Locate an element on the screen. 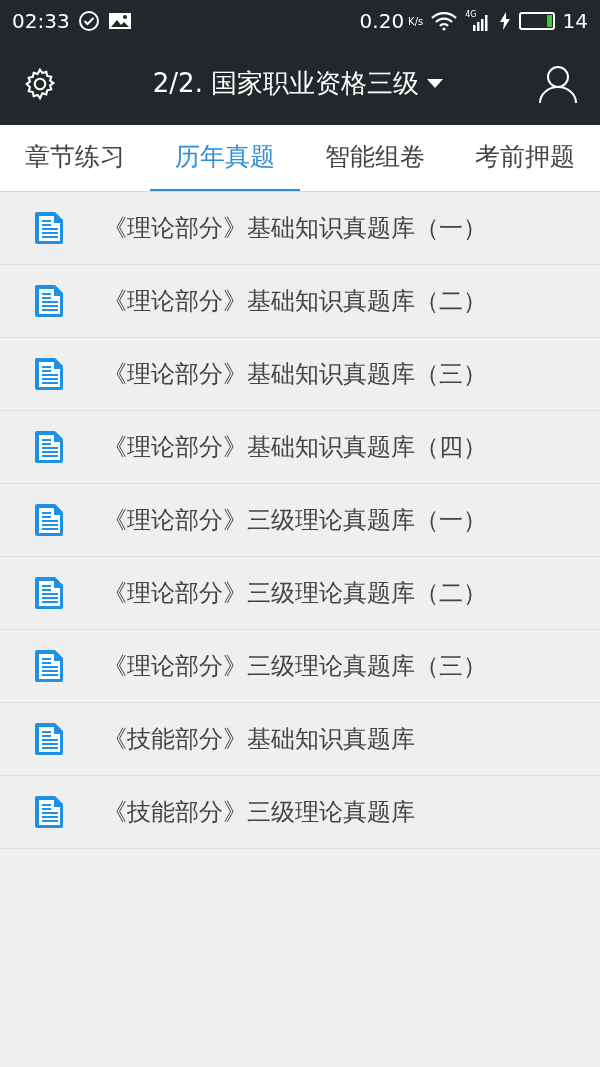 This screenshot has width=600, height=1067. battery-icon is located at coordinates (536, 21).